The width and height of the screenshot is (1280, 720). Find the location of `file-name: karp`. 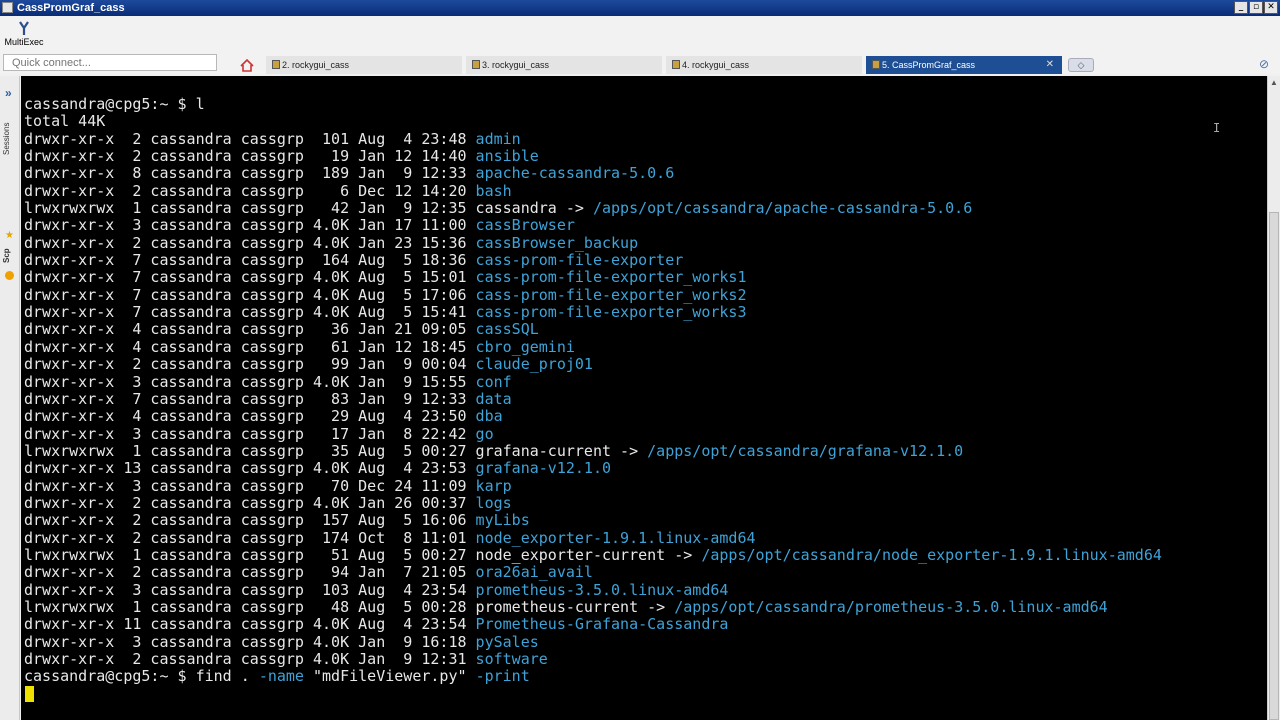

file-name: karp is located at coordinates (493, 485).